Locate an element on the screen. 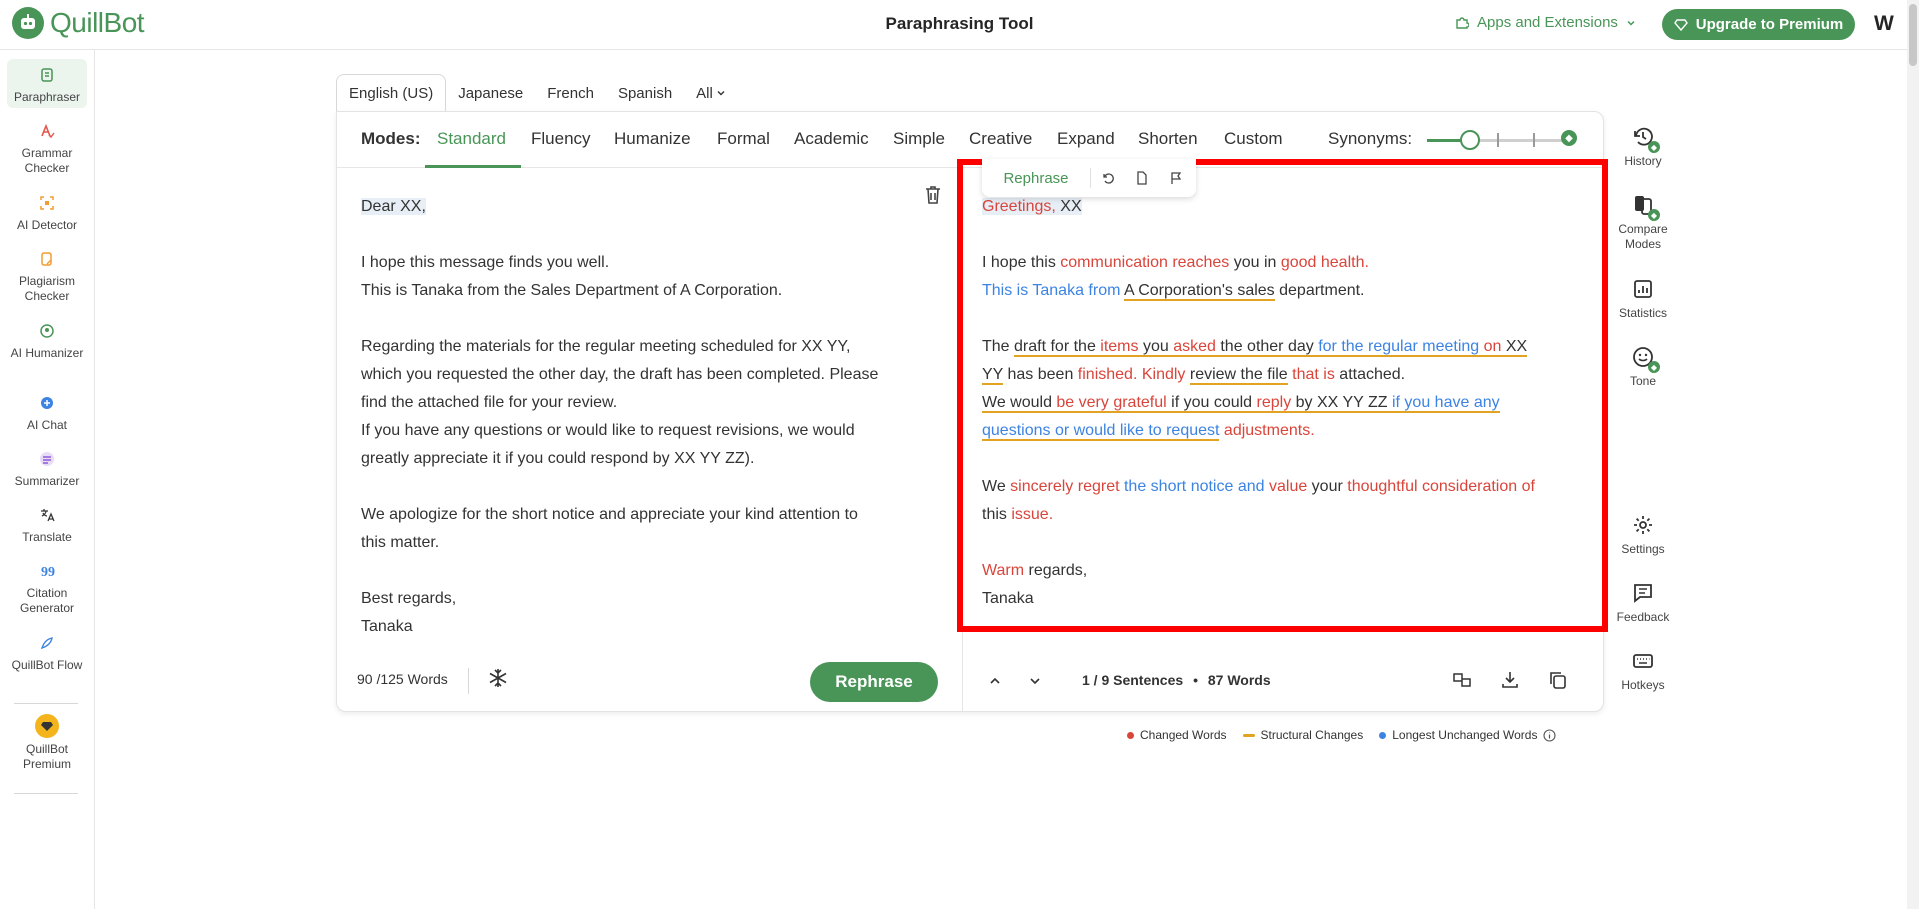 The width and height of the screenshot is (1919, 909). output-segment: department. is located at coordinates (1319, 290).